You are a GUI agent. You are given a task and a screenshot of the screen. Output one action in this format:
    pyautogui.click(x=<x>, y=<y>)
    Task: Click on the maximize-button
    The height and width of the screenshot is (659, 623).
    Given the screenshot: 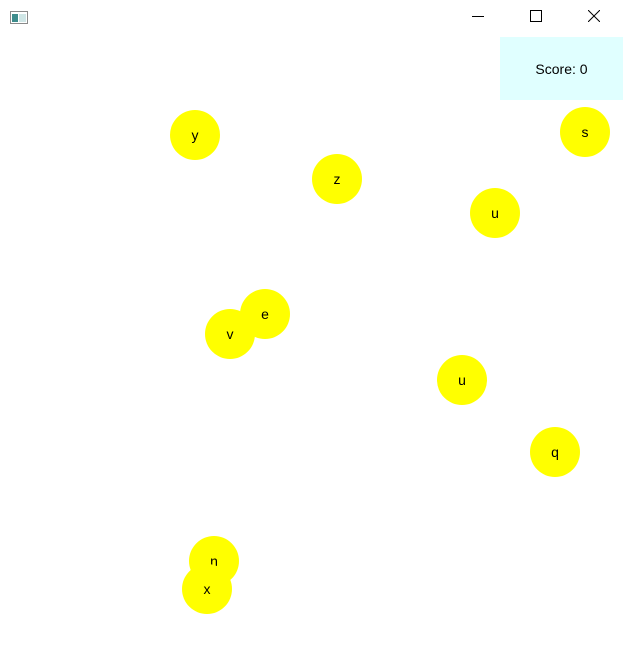 What is the action you would take?
    pyautogui.click(x=536, y=18)
    